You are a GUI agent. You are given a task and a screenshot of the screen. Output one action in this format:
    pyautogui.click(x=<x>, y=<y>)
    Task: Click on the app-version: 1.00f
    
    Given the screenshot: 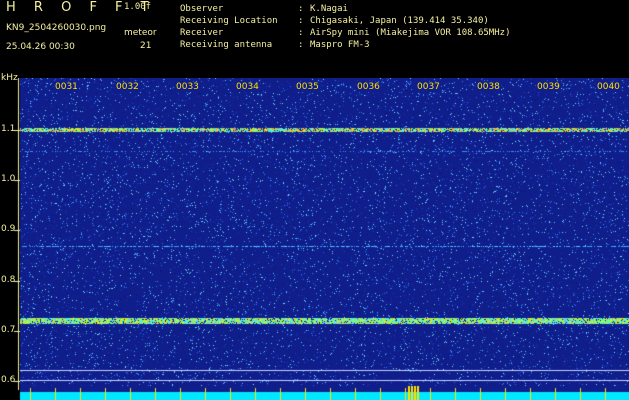 What is the action you would take?
    pyautogui.click(x=138, y=7)
    